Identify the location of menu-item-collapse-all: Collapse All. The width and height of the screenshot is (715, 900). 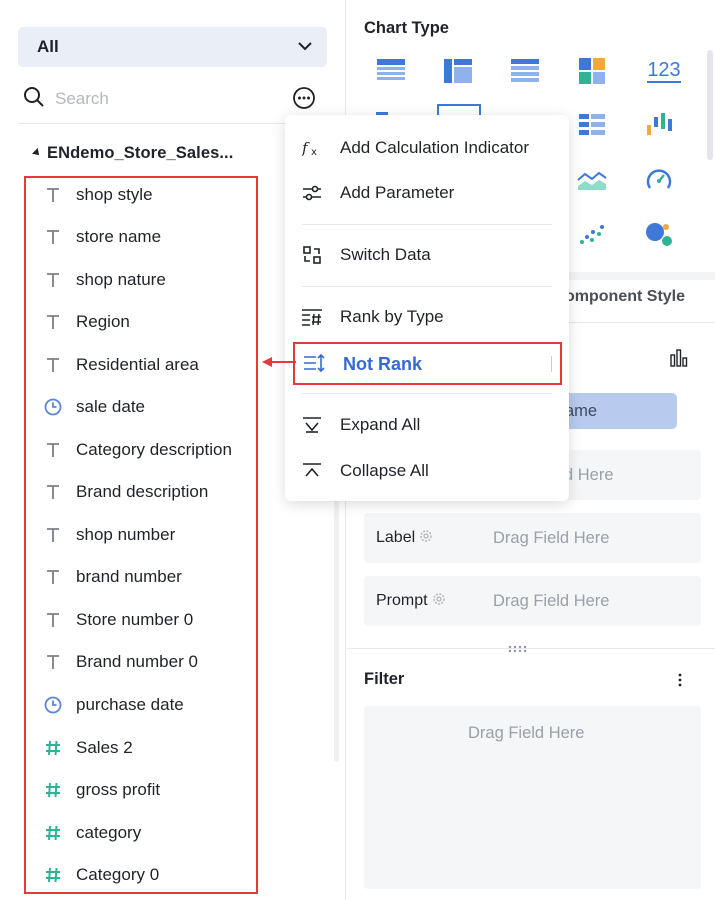
(427, 471).